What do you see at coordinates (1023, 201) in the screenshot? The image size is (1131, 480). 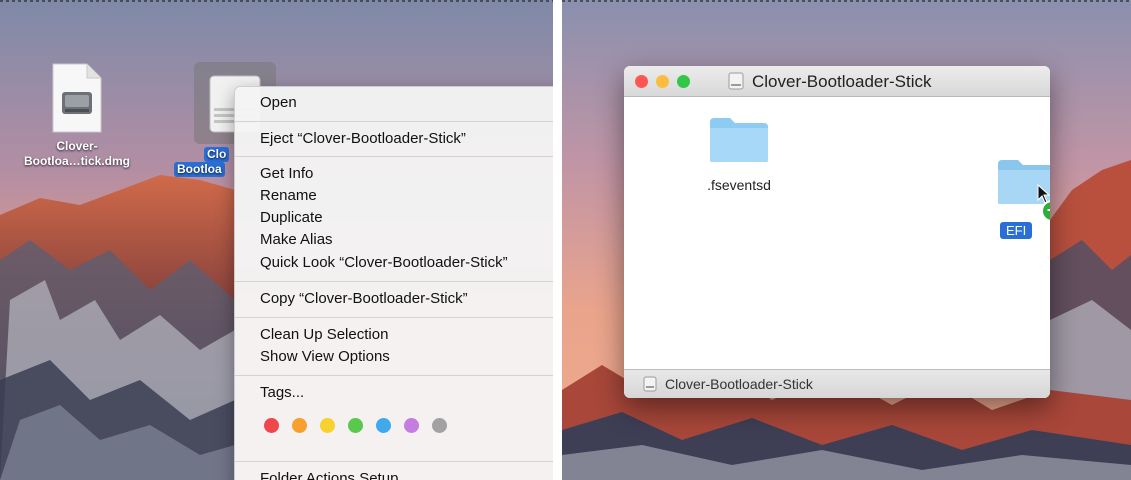 I see `folder-item-efi: EFI +` at bounding box center [1023, 201].